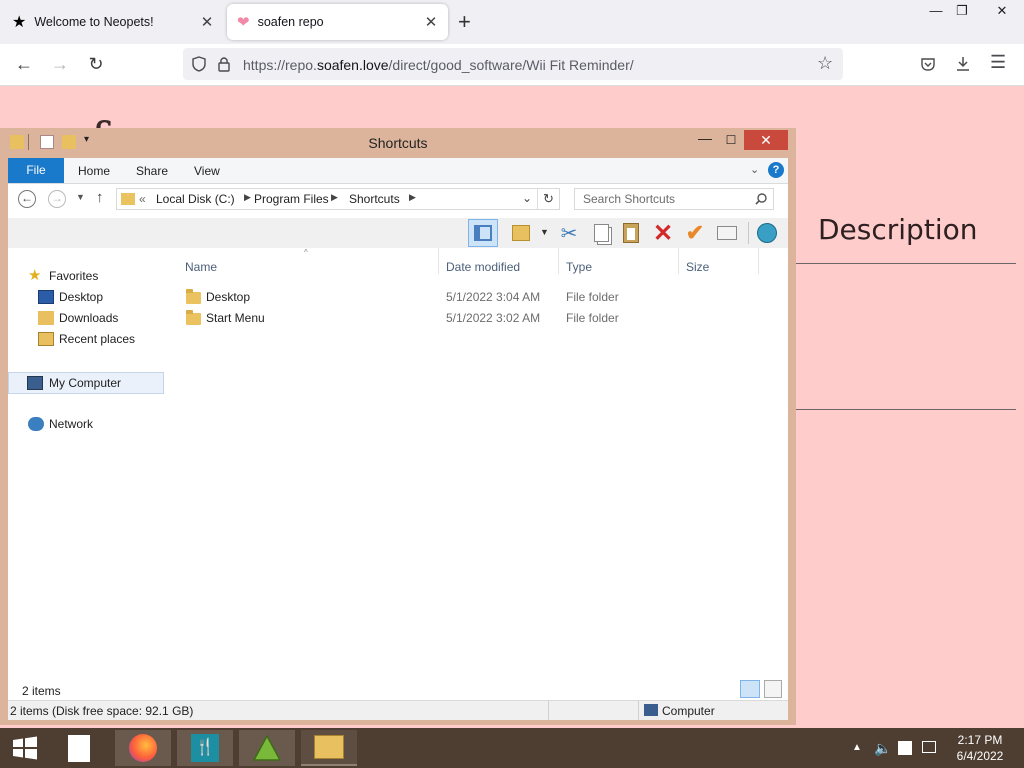 The height and width of the screenshot is (768, 1024). I want to click on start-button, so click(25, 748).